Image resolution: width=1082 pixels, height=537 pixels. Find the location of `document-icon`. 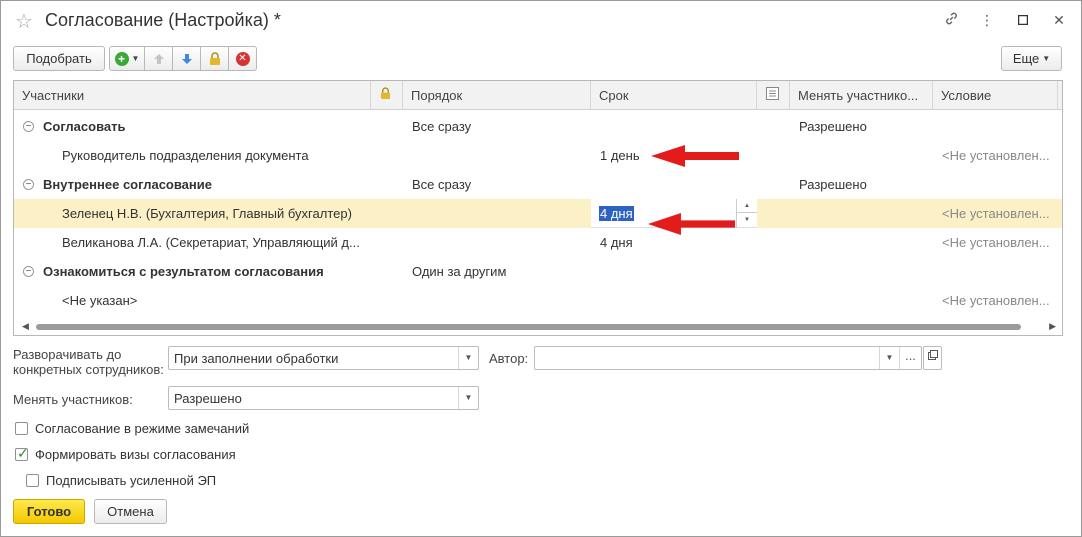

document-icon is located at coordinates (772, 93).